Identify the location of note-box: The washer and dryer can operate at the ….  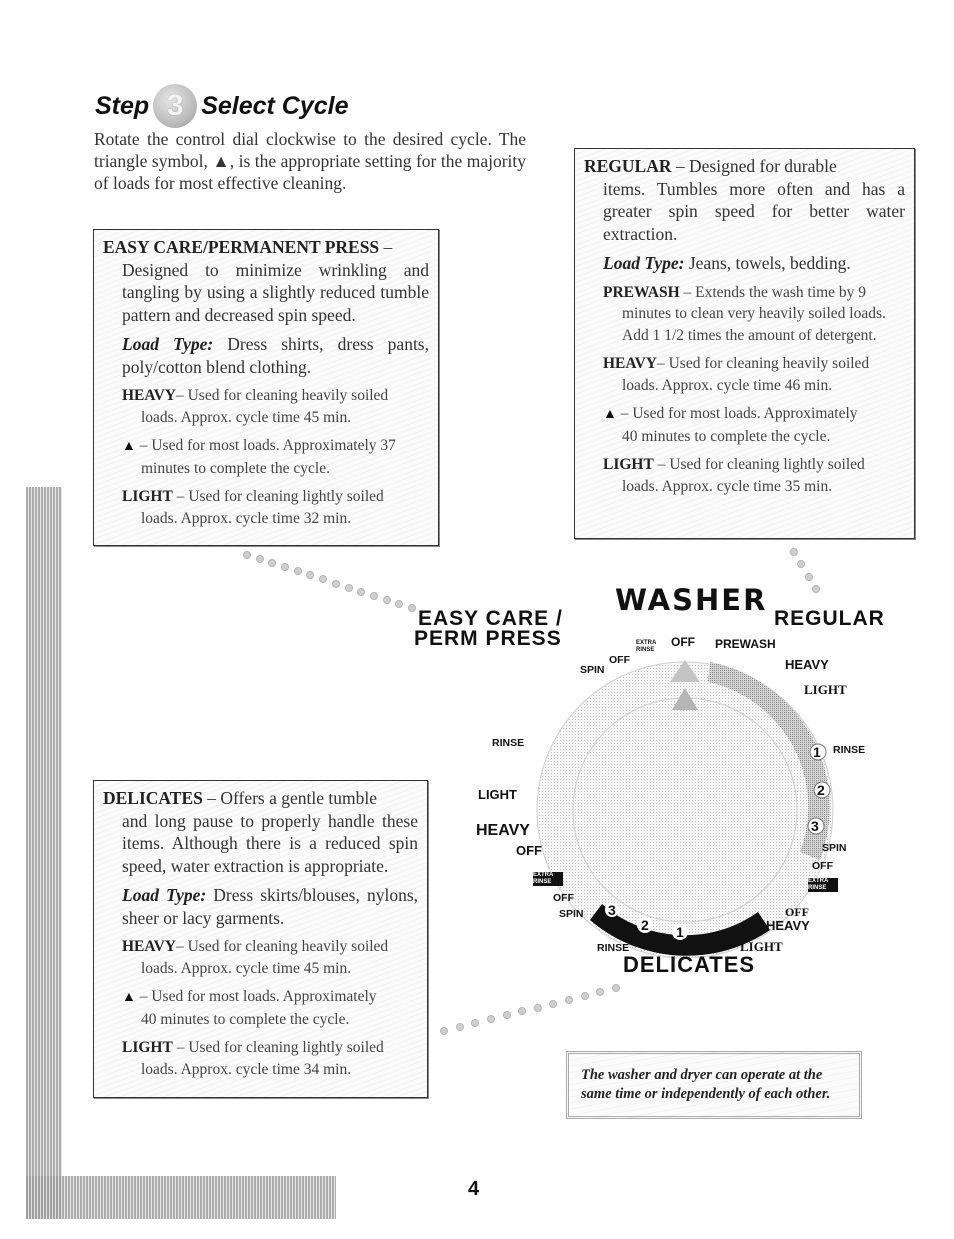
(714, 1085).